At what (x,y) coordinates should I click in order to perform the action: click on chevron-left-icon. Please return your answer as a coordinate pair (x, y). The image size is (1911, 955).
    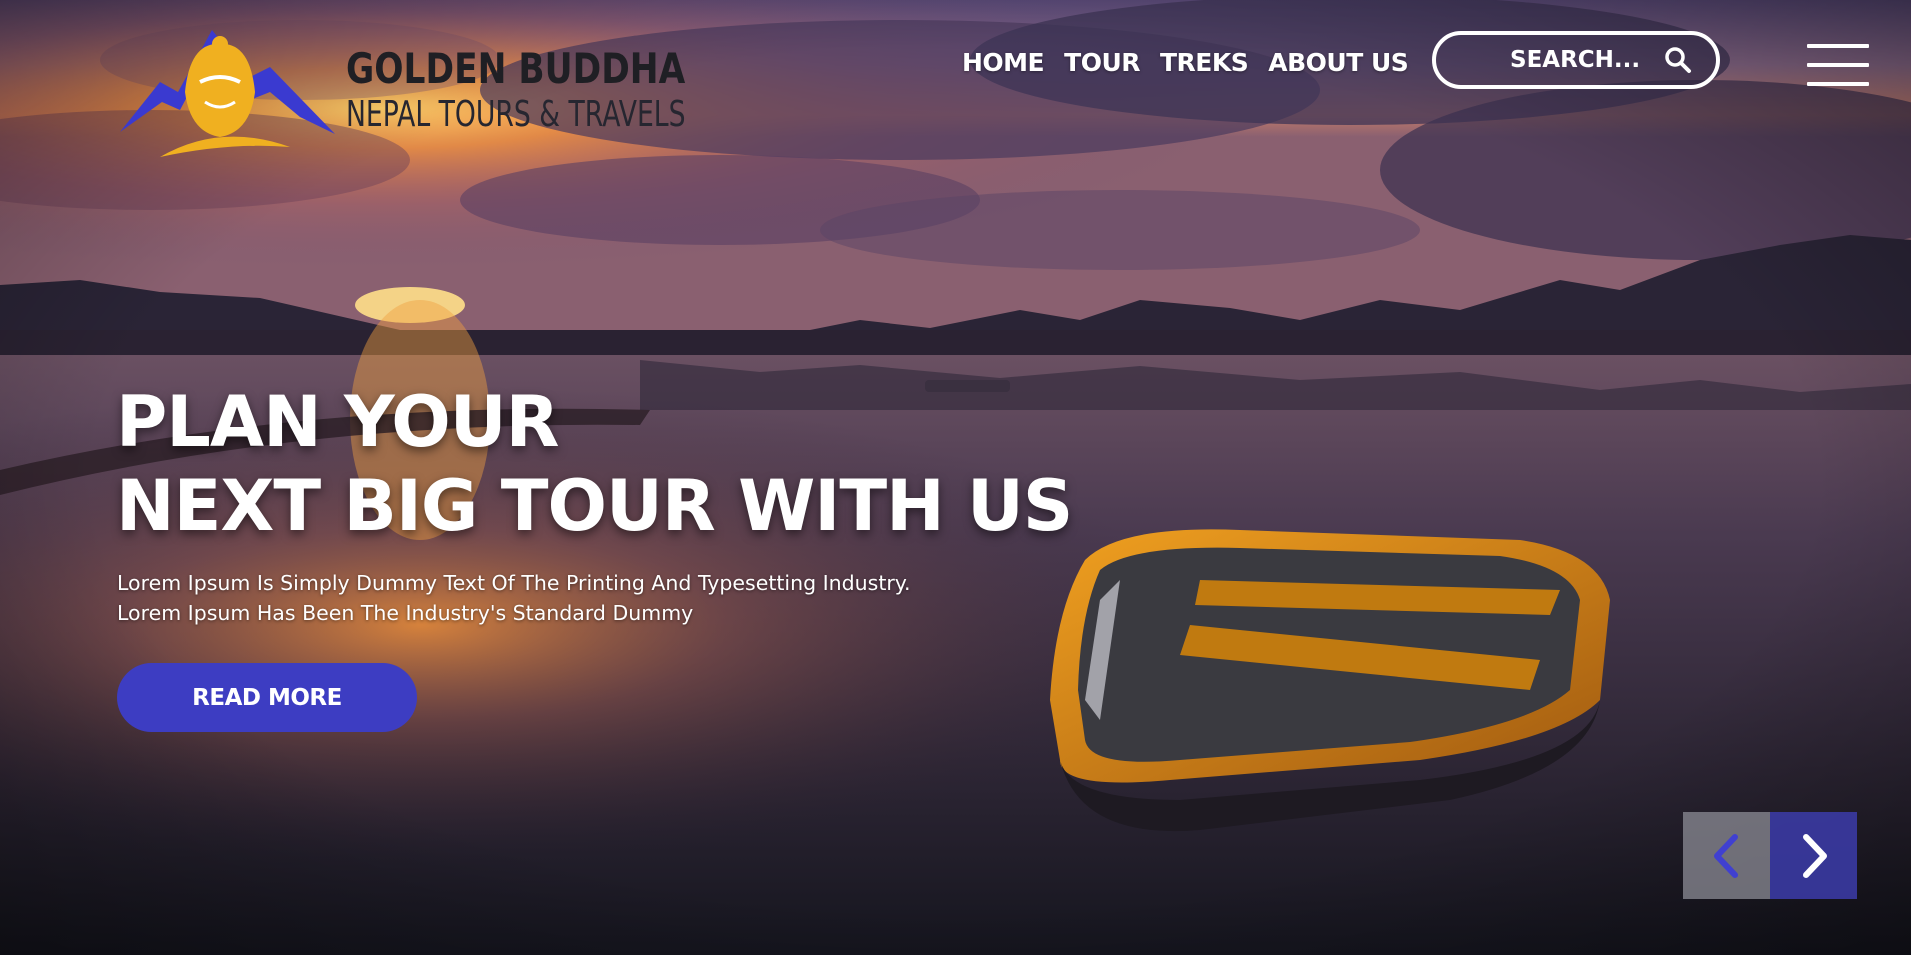
    Looking at the image, I should click on (1725, 855).